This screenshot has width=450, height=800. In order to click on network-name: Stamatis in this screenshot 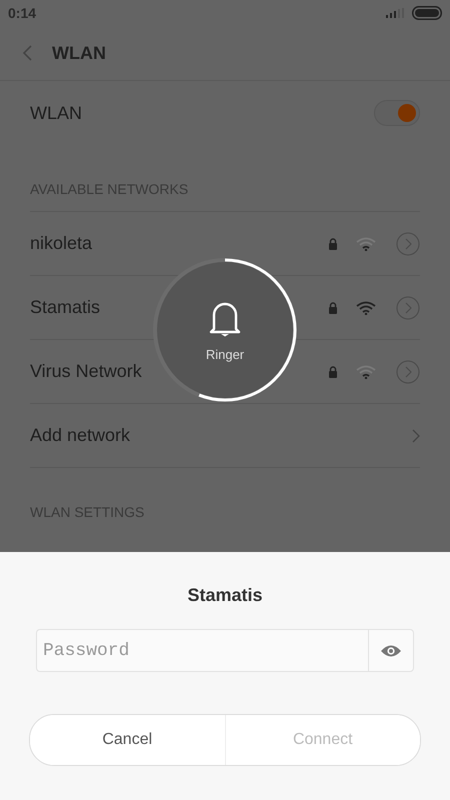, I will do `click(65, 307)`.